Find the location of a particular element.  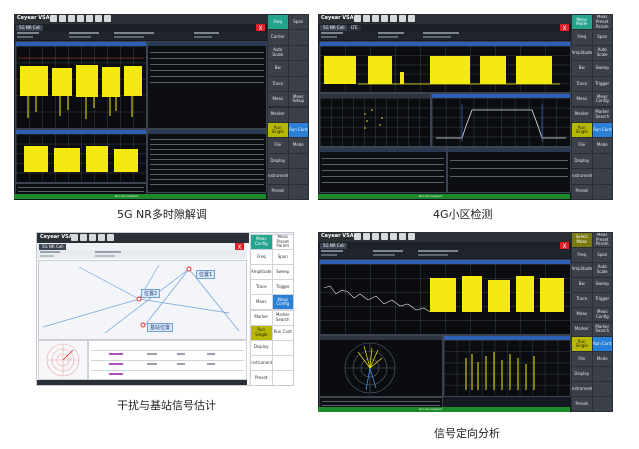

power-vs-time-window is located at coordinates (445, 297).